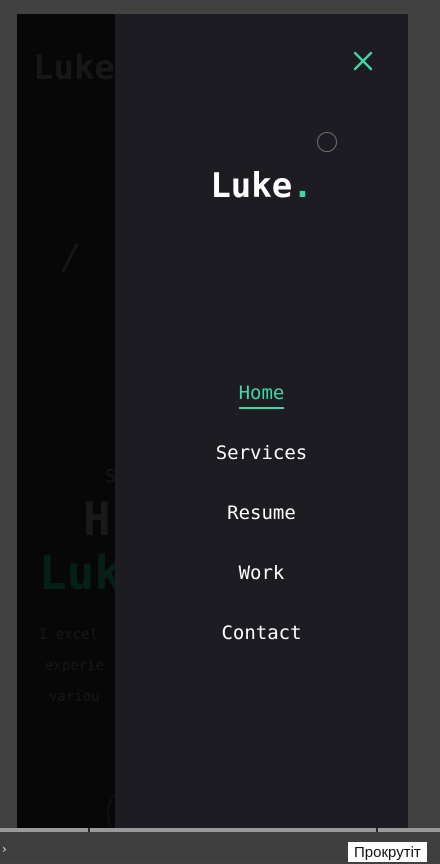 The image size is (440, 864). What do you see at coordinates (262, 454) in the screenshot?
I see `nav-link-services: Services` at bounding box center [262, 454].